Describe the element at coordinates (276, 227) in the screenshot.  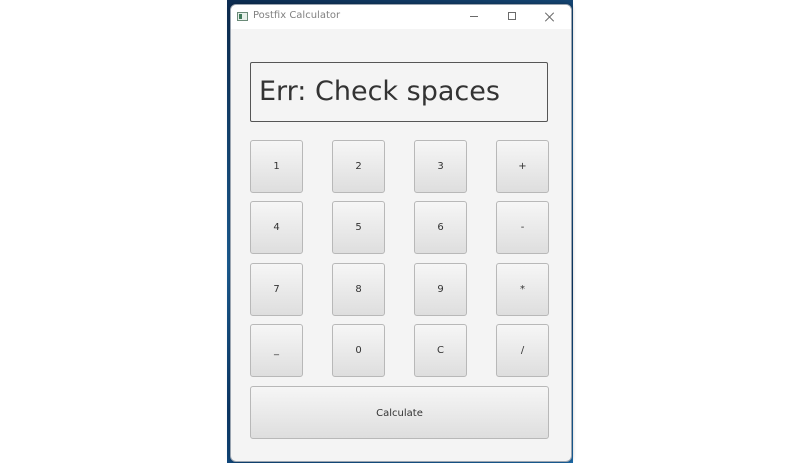
I see `key-4: 4` at that location.